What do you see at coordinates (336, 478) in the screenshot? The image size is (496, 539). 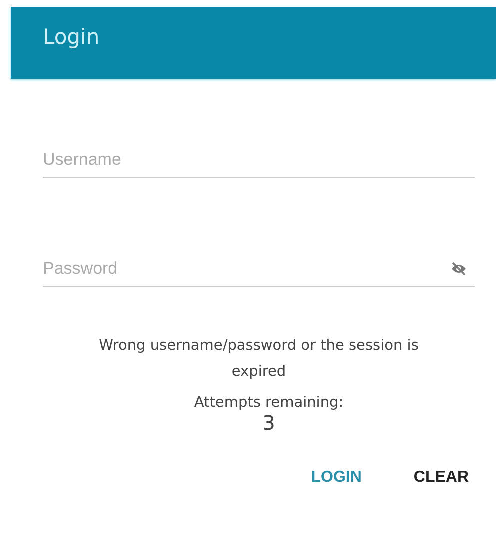 I see `login-button: LOGIN` at bounding box center [336, 478].